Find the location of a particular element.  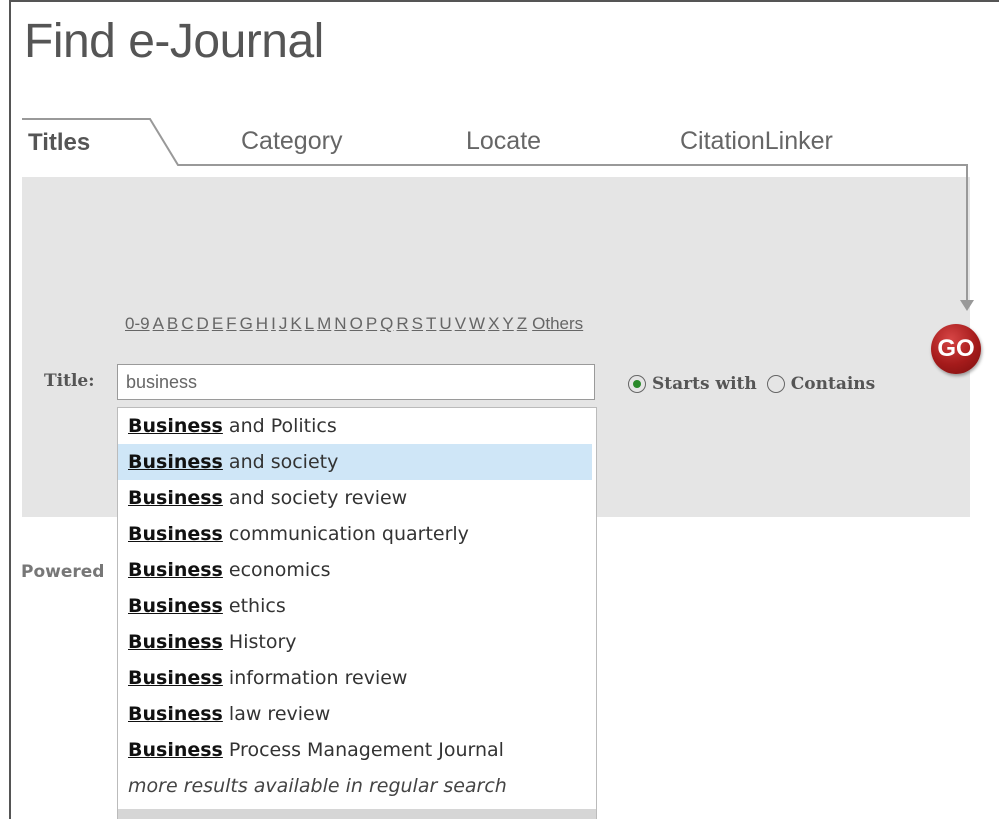

alpha-link-r: R is located at coordinates (402, 323).